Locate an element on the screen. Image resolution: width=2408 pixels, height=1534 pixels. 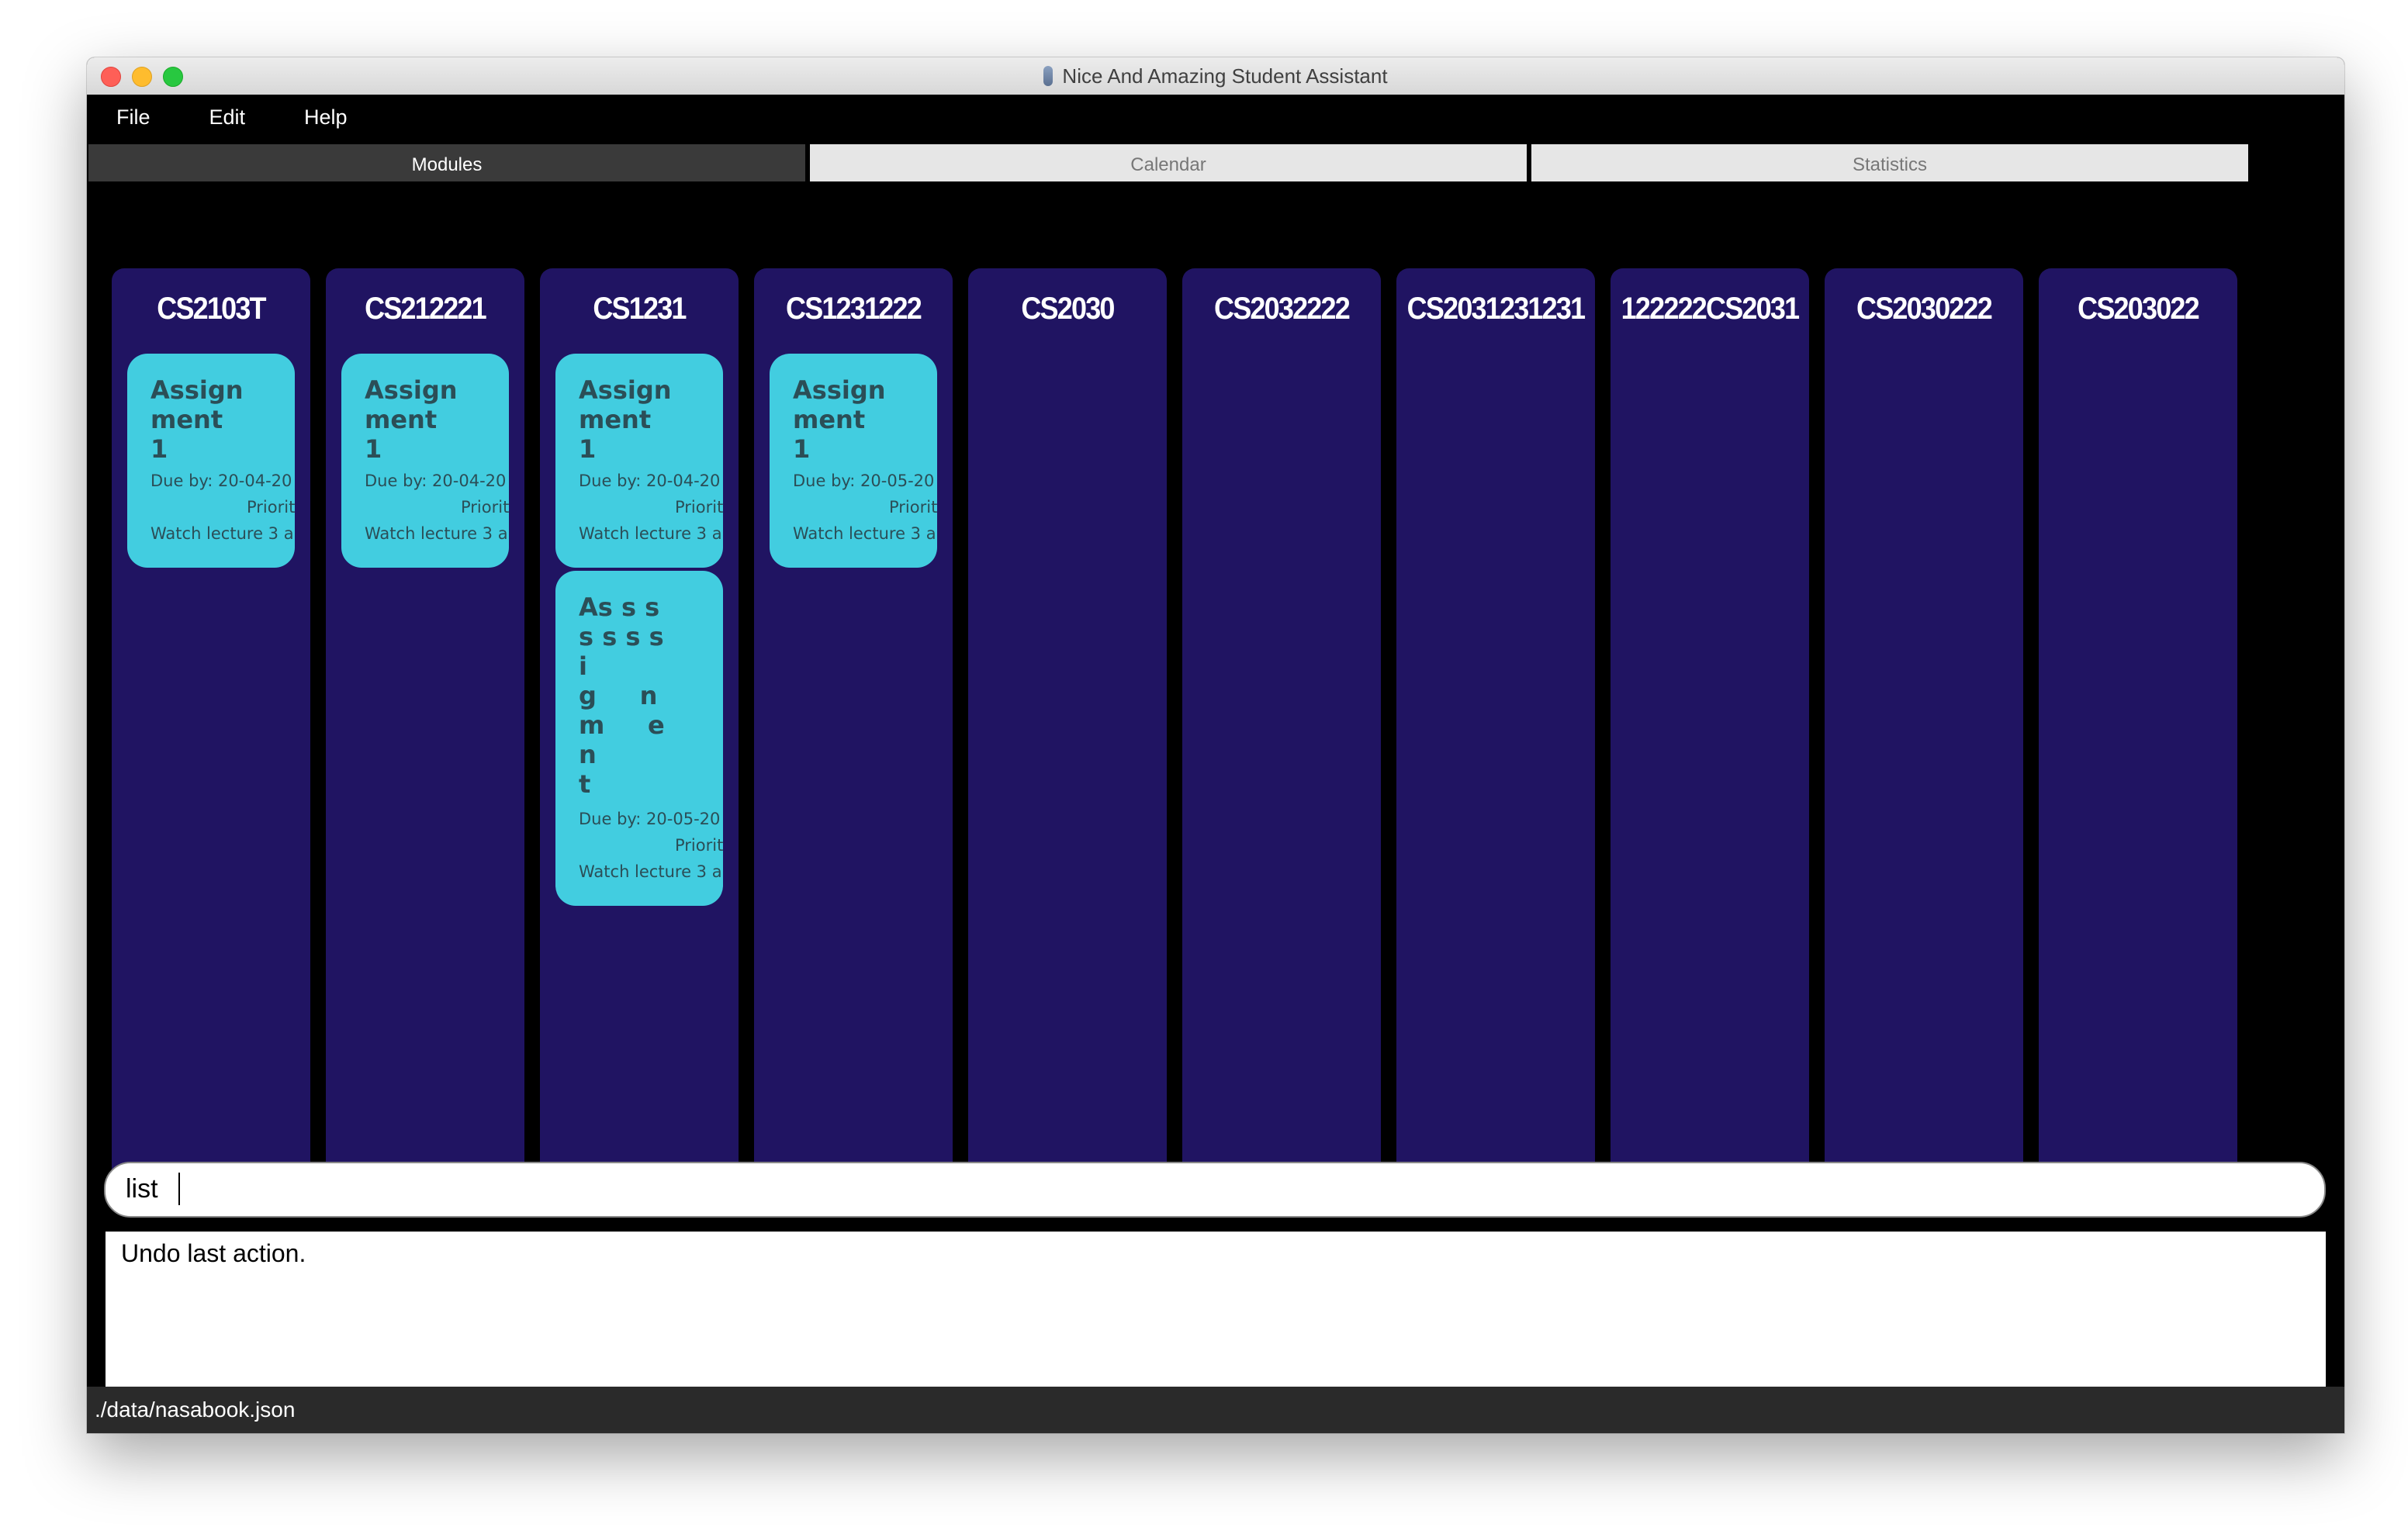
command-input-text: list is located at coordinates (142, 1189).